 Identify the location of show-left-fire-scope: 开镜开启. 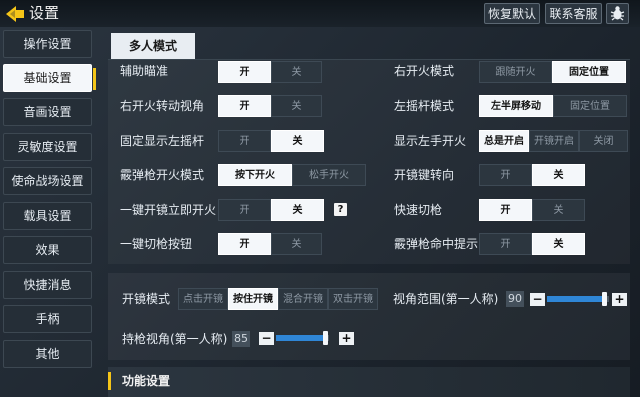
(554, 141).